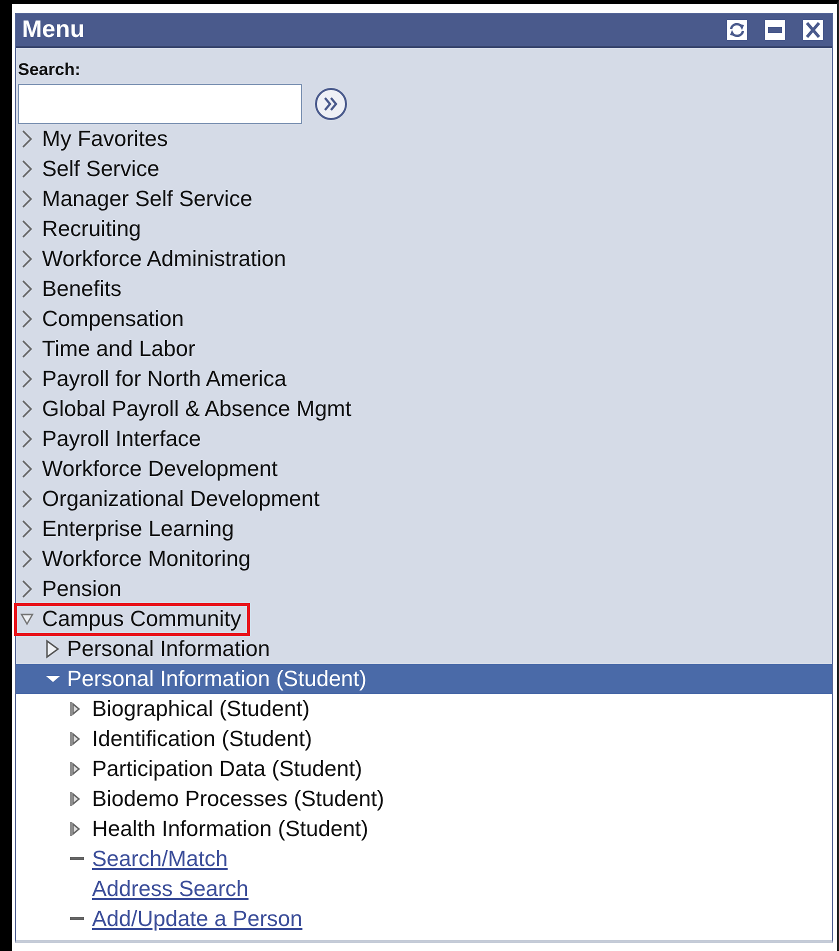 Image resolution: width=839 pixels, height=951 pixels. I want to click on menu-item: Biographical (Student), so click(201, 709).